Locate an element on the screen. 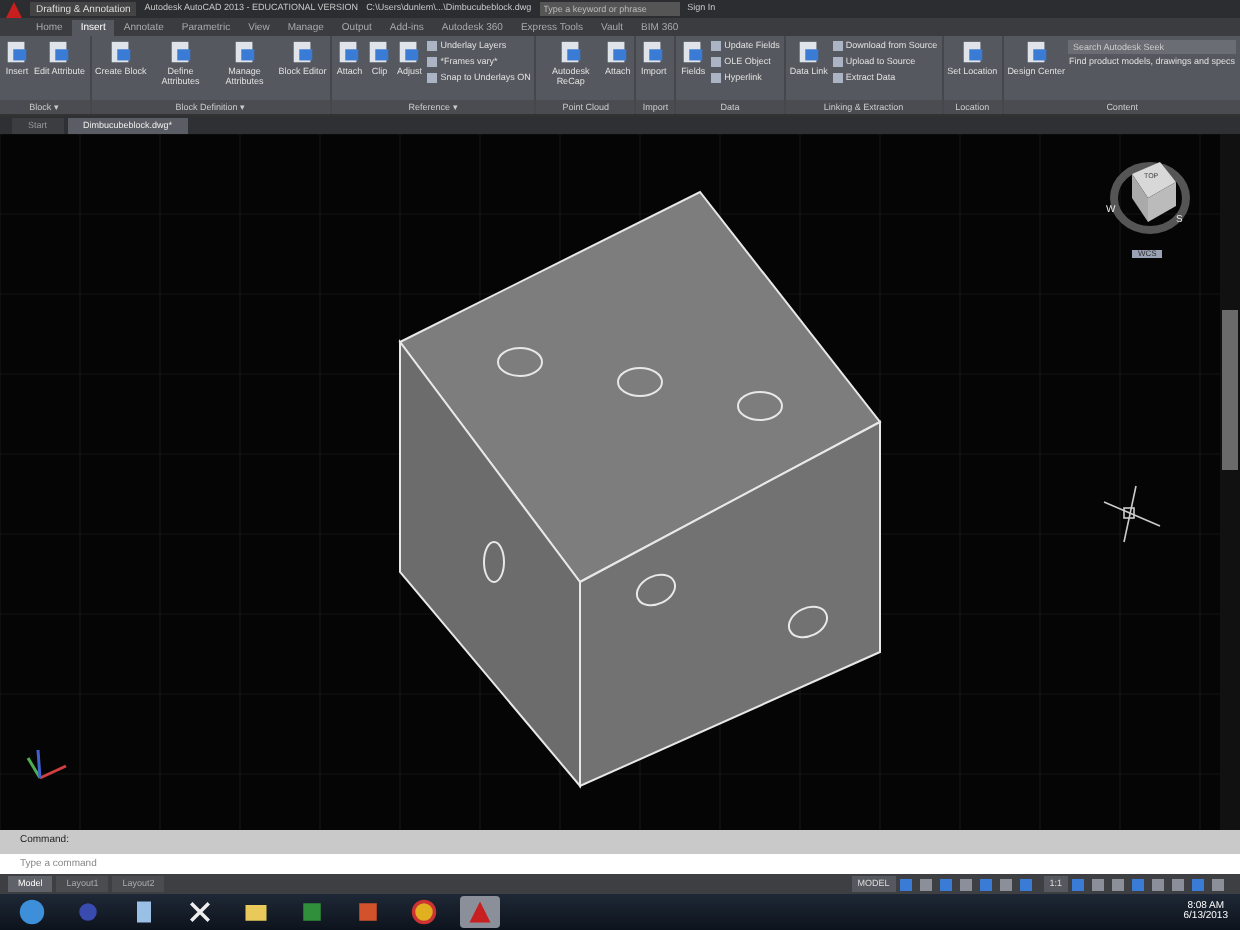 Image resolution: width=1240 pixels, height=930 pixels. x-icon is located at coordinates (200, 912).